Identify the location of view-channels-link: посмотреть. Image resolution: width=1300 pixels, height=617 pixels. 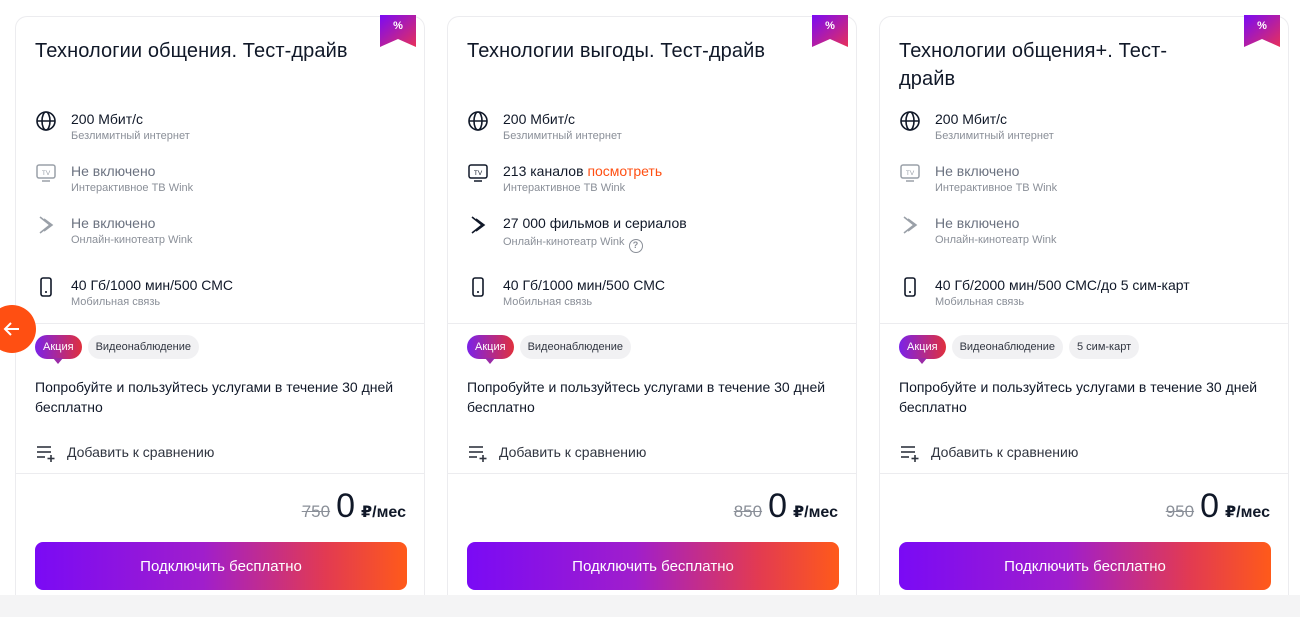
(624, 171).